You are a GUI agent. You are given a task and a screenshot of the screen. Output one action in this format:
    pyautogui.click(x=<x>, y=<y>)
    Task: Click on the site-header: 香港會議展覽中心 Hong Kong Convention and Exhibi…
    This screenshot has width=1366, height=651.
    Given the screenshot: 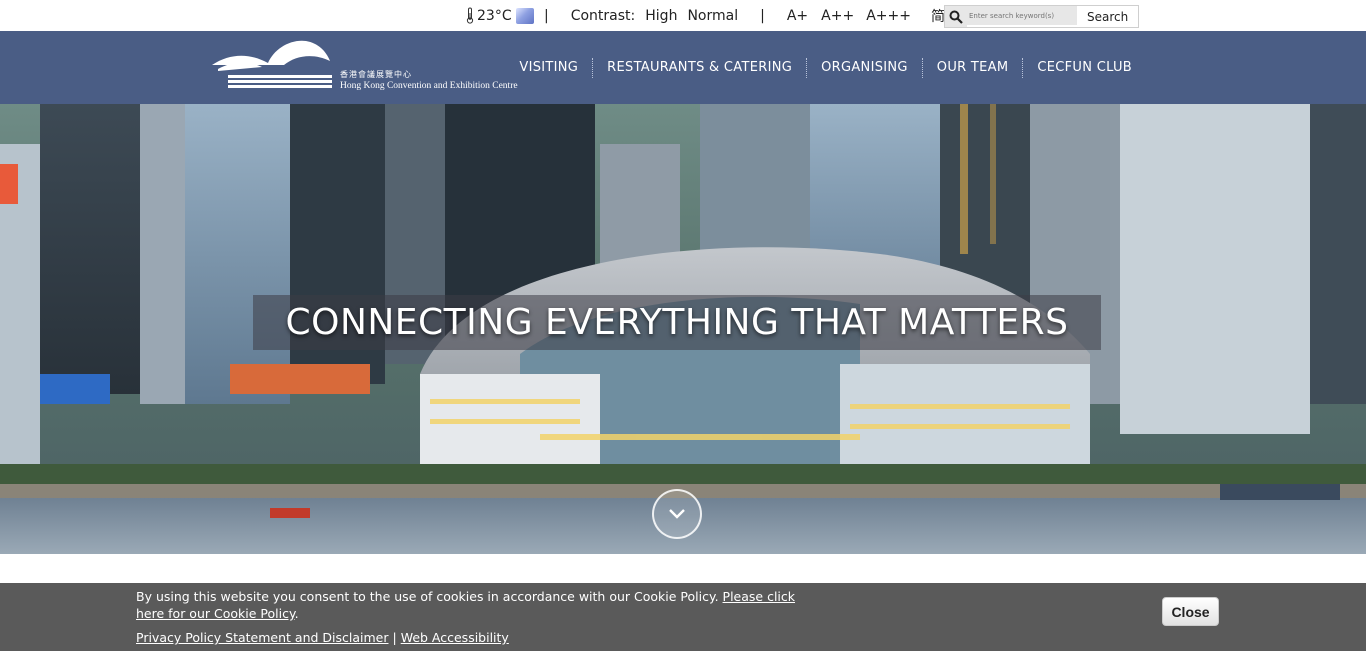 What is the action you would take?
    pyautogui.click(x=683, y=67)
    